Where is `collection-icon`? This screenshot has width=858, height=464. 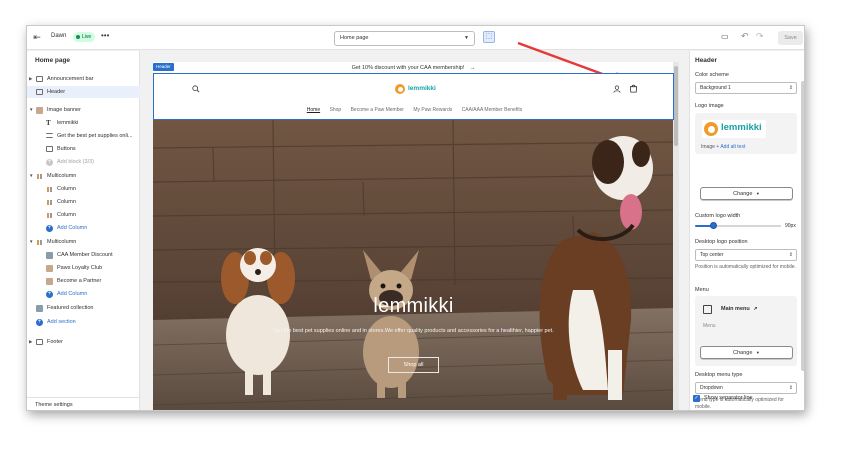
collection-icon is located at coordinates (39, 308).